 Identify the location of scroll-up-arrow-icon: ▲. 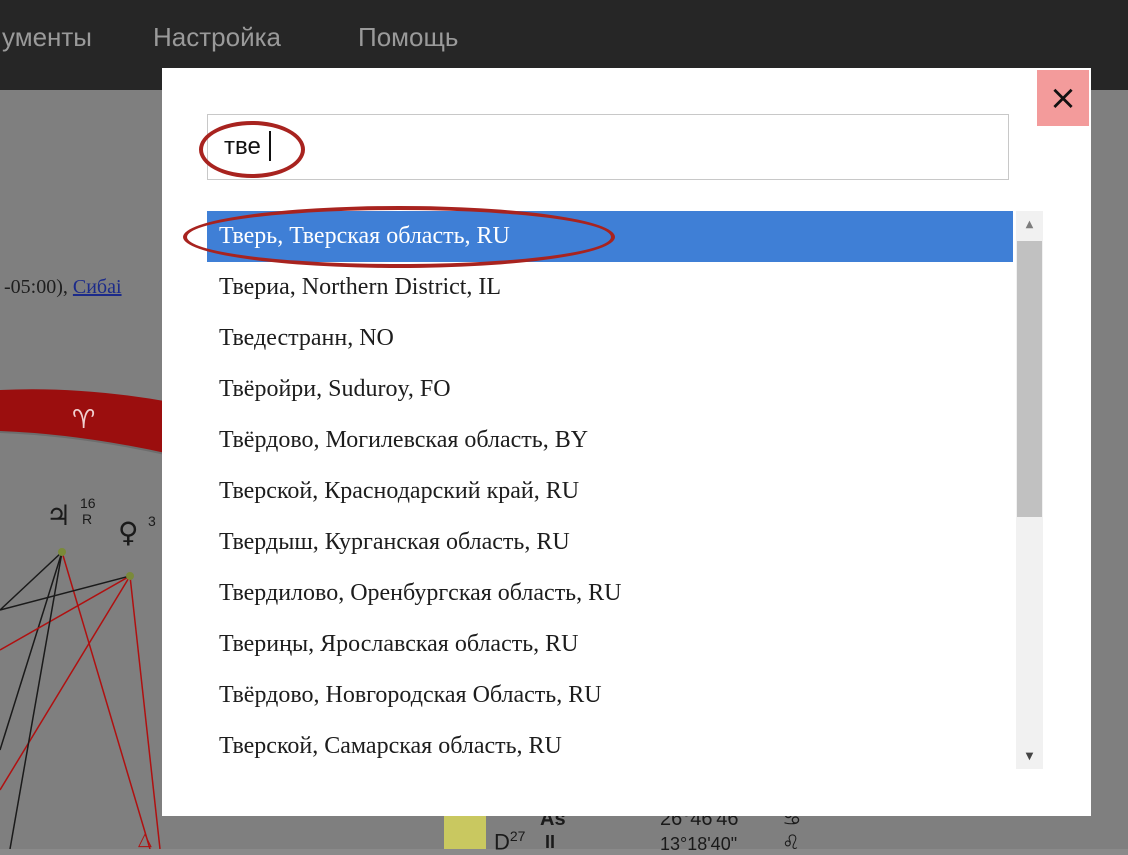
(1029, 224).